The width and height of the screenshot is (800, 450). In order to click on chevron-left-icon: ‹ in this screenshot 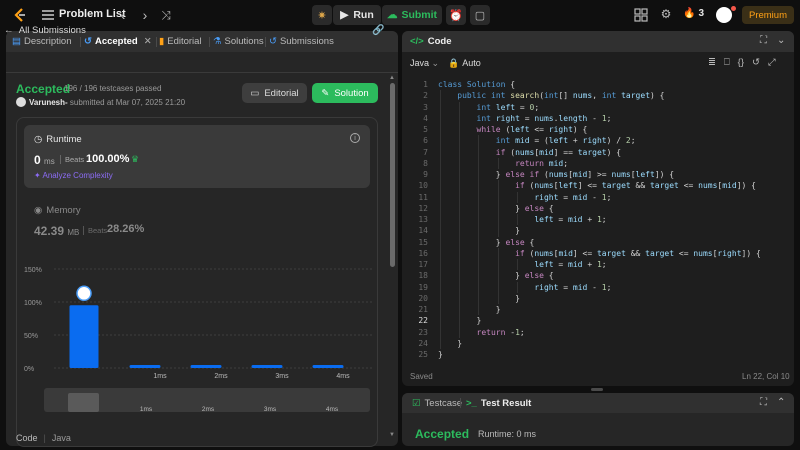, I will do `click(123, 15)`.